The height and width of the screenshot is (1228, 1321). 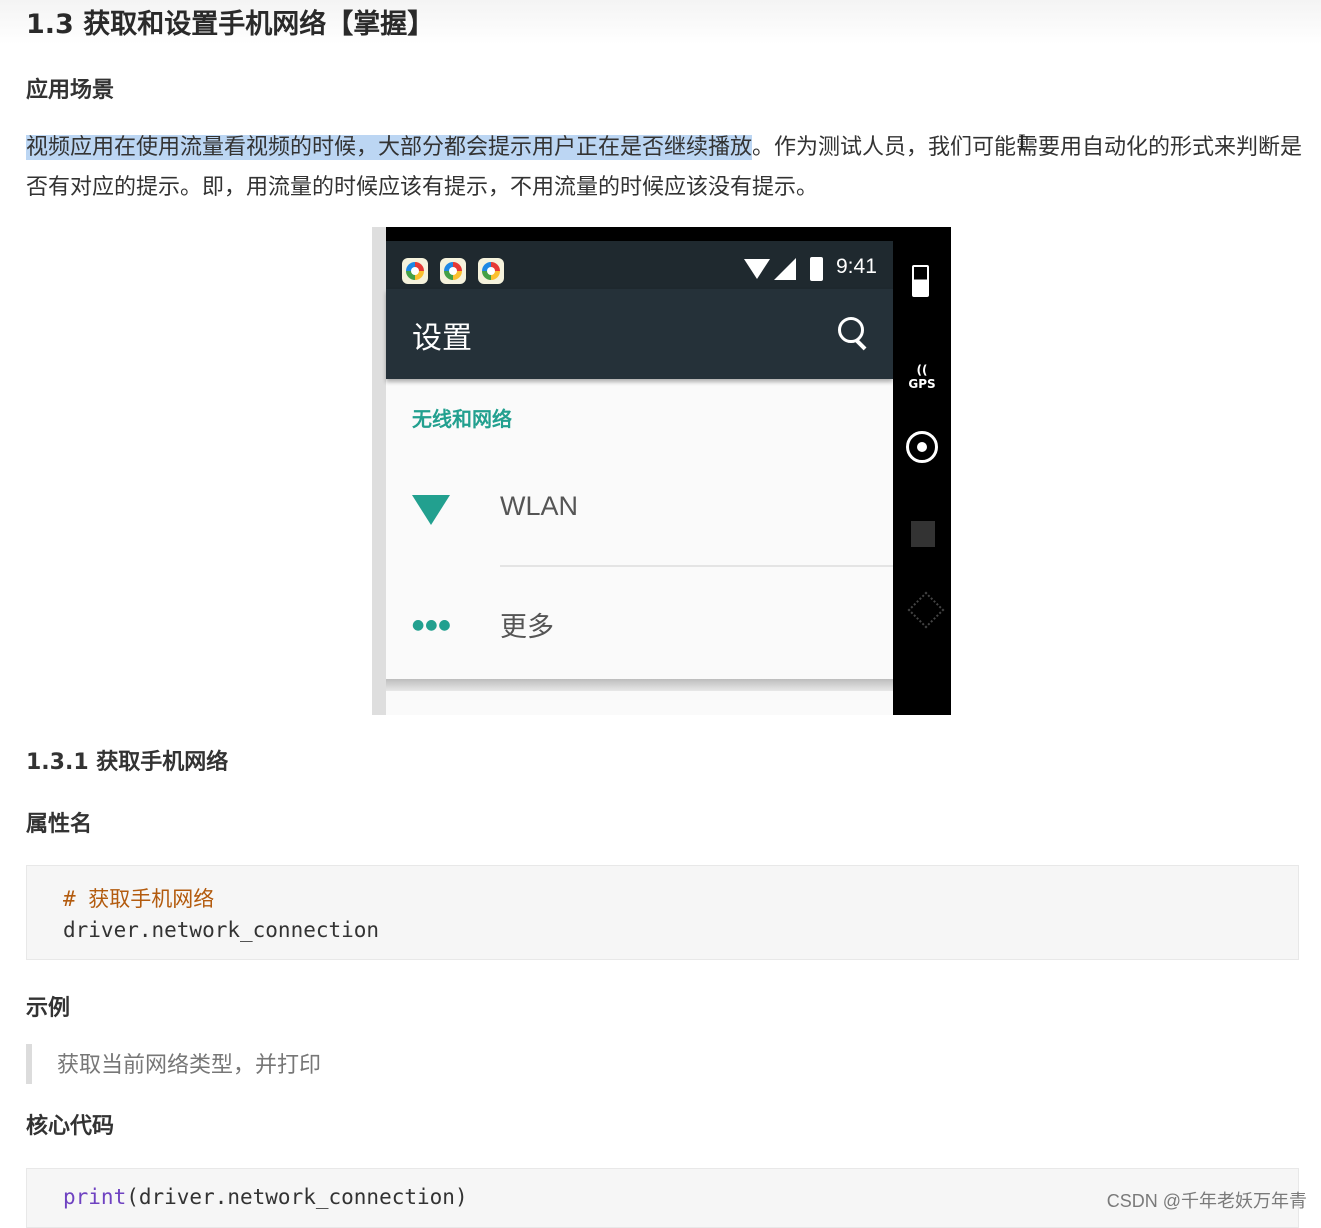 What do you see at coordinates (431, 510) in the screenshot?
I see `wifi-icon` at bounding box center [431, 510].